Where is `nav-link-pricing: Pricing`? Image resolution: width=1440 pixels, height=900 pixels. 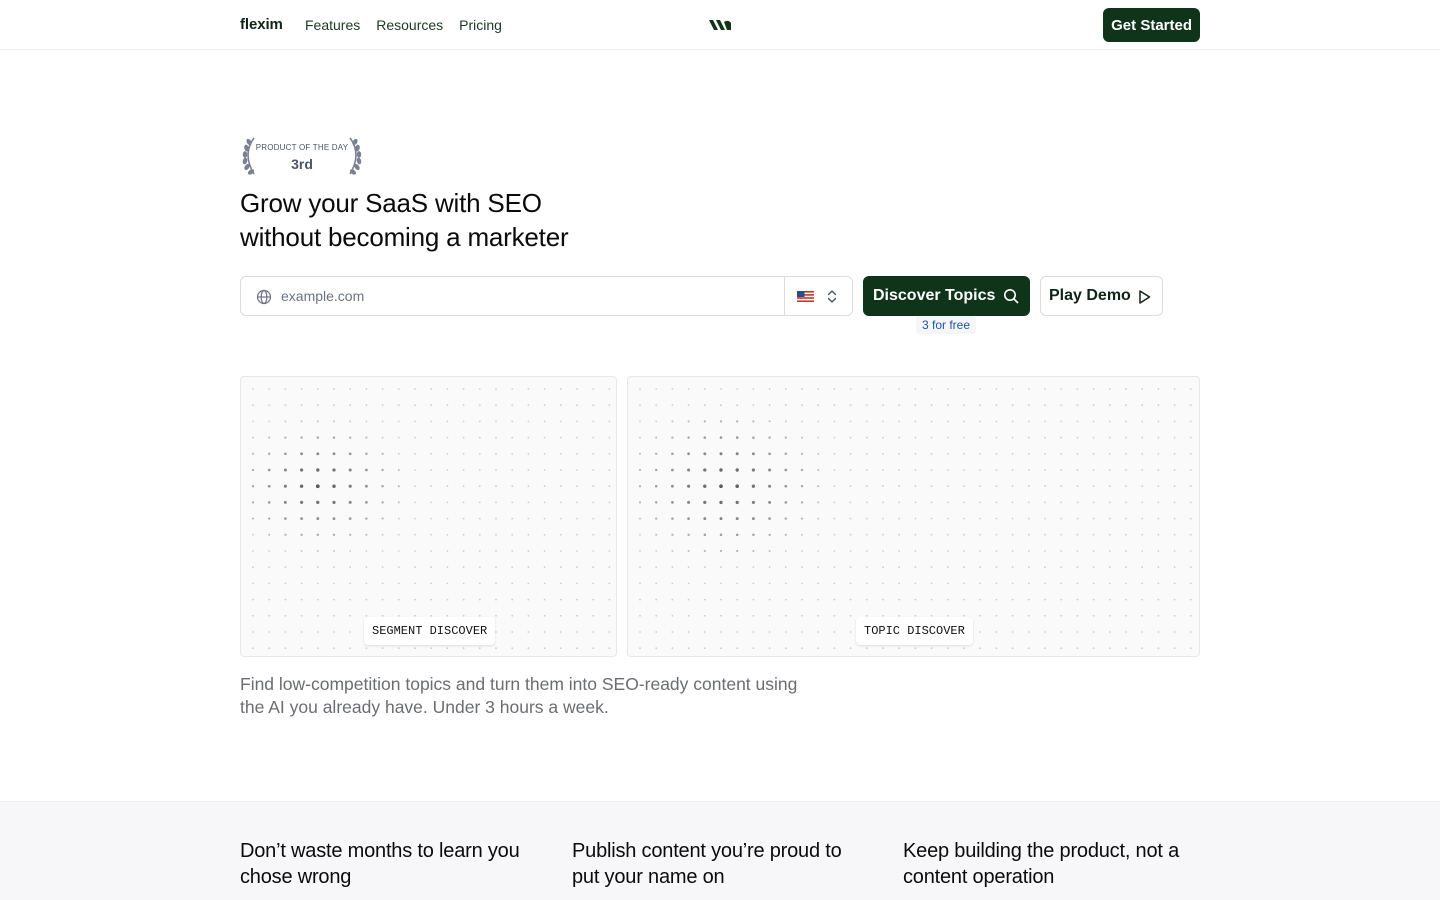
nav-link-pricing: Pricing is located at coordinates (480, 25).